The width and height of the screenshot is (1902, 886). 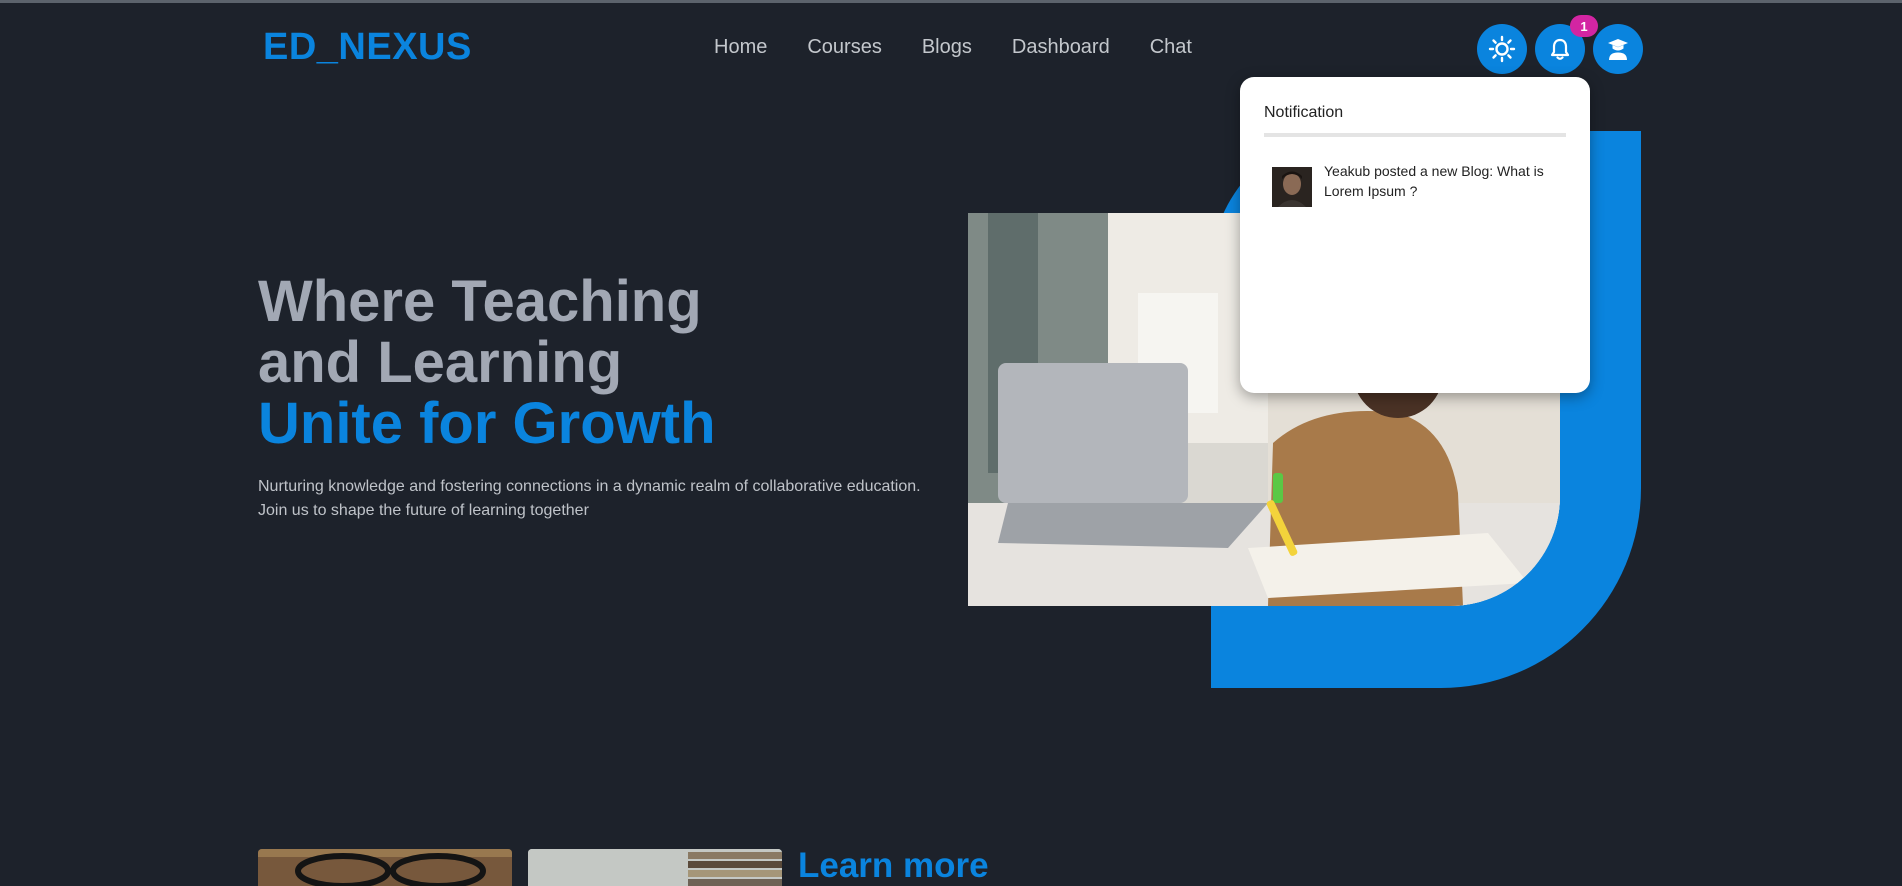 What do you see at coordinates (1415, 135) in the screenshot?
I see `notification-divider` at bounding box center [1415, 135].